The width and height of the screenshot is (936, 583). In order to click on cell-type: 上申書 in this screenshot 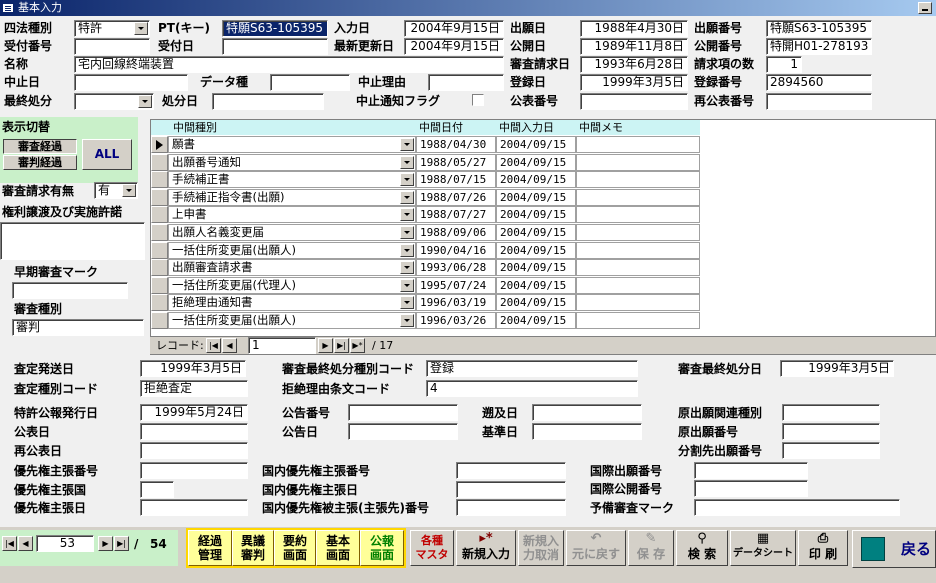, I will do `click(292, 215)`.